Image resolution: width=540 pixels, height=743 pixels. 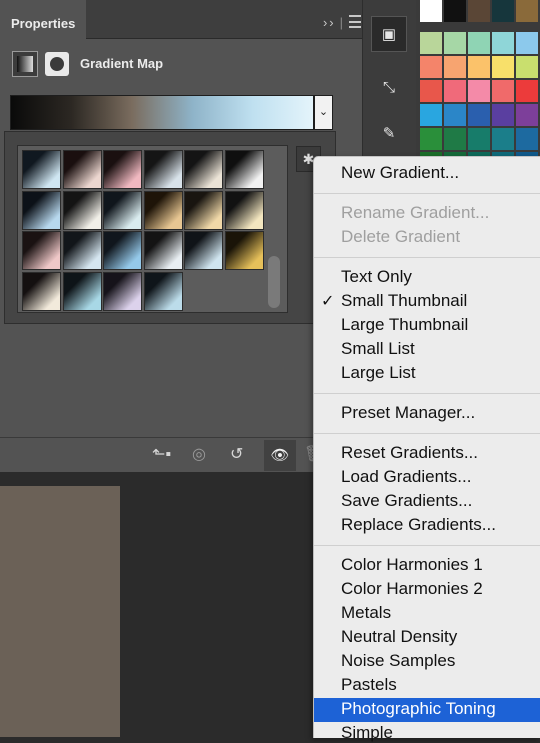 I want to click on expand-icon: ››, so click(x=329, y=22).